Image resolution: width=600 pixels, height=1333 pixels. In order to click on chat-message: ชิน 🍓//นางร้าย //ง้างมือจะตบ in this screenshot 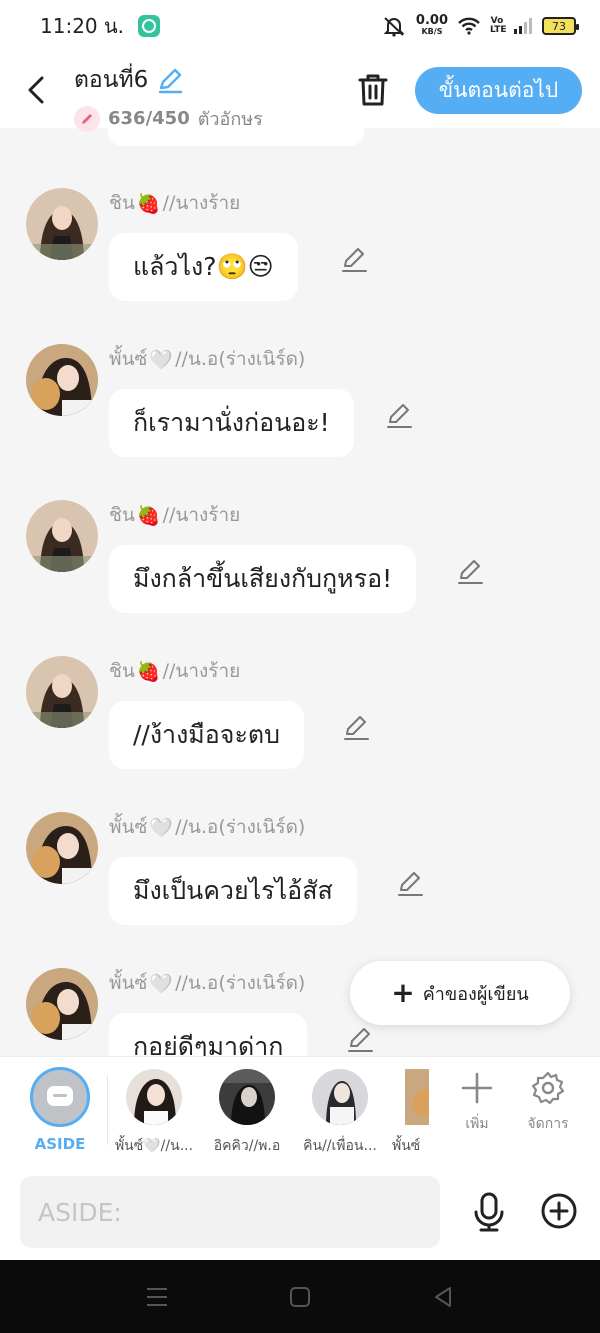, I will do `click(300, 721)`.